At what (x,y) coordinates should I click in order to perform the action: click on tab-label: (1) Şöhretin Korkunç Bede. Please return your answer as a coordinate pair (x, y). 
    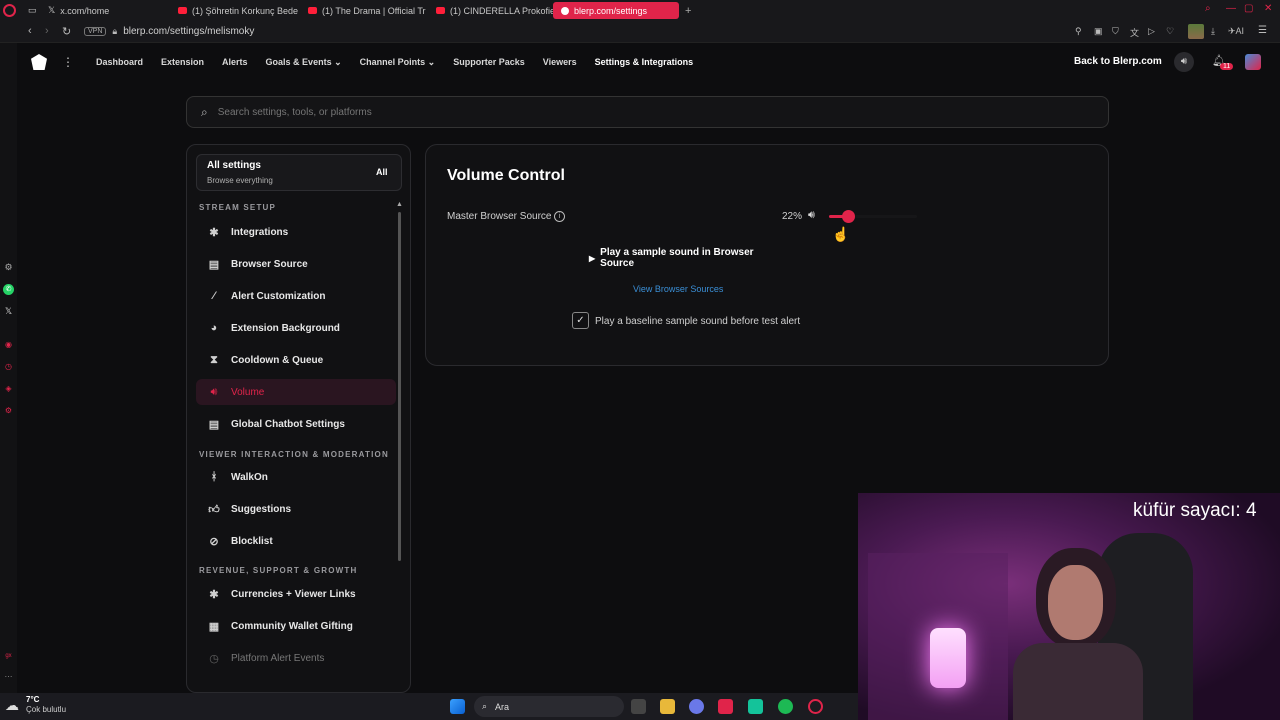
    Looking at the image, I should click on (245, 10).